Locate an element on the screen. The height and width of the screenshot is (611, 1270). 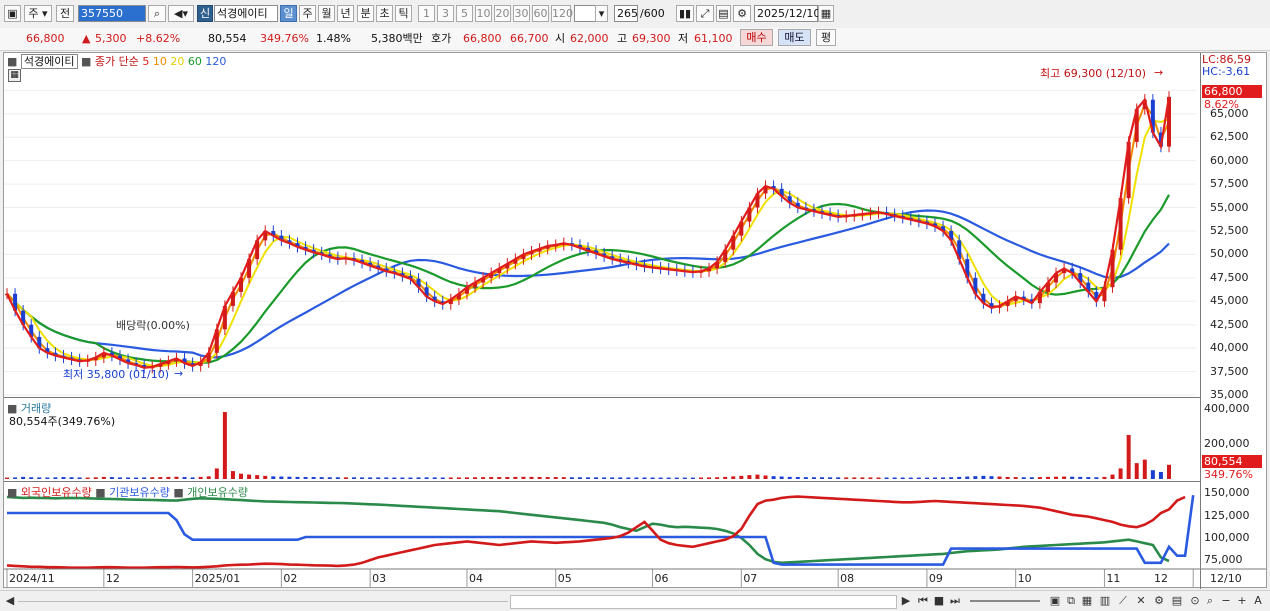
eval-button: 평 is located at coordinates (826, 37).